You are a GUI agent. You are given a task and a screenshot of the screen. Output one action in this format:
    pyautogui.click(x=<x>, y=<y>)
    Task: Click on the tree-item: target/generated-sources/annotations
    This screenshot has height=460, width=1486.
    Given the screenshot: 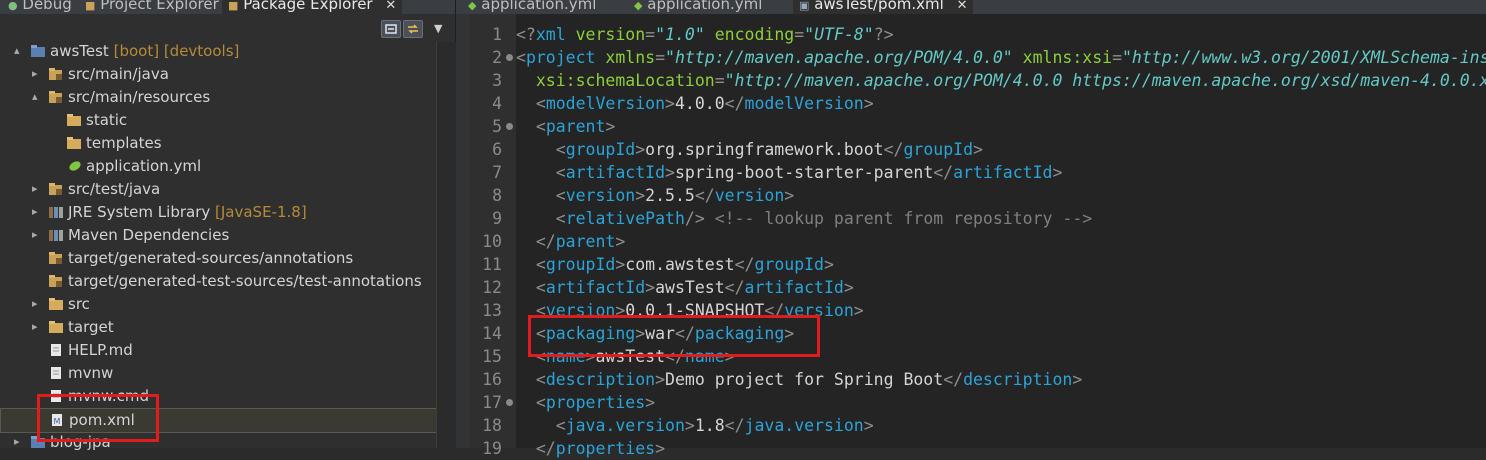 What is the action you would take?
    pyautogui.click(x=218, y=258)
    